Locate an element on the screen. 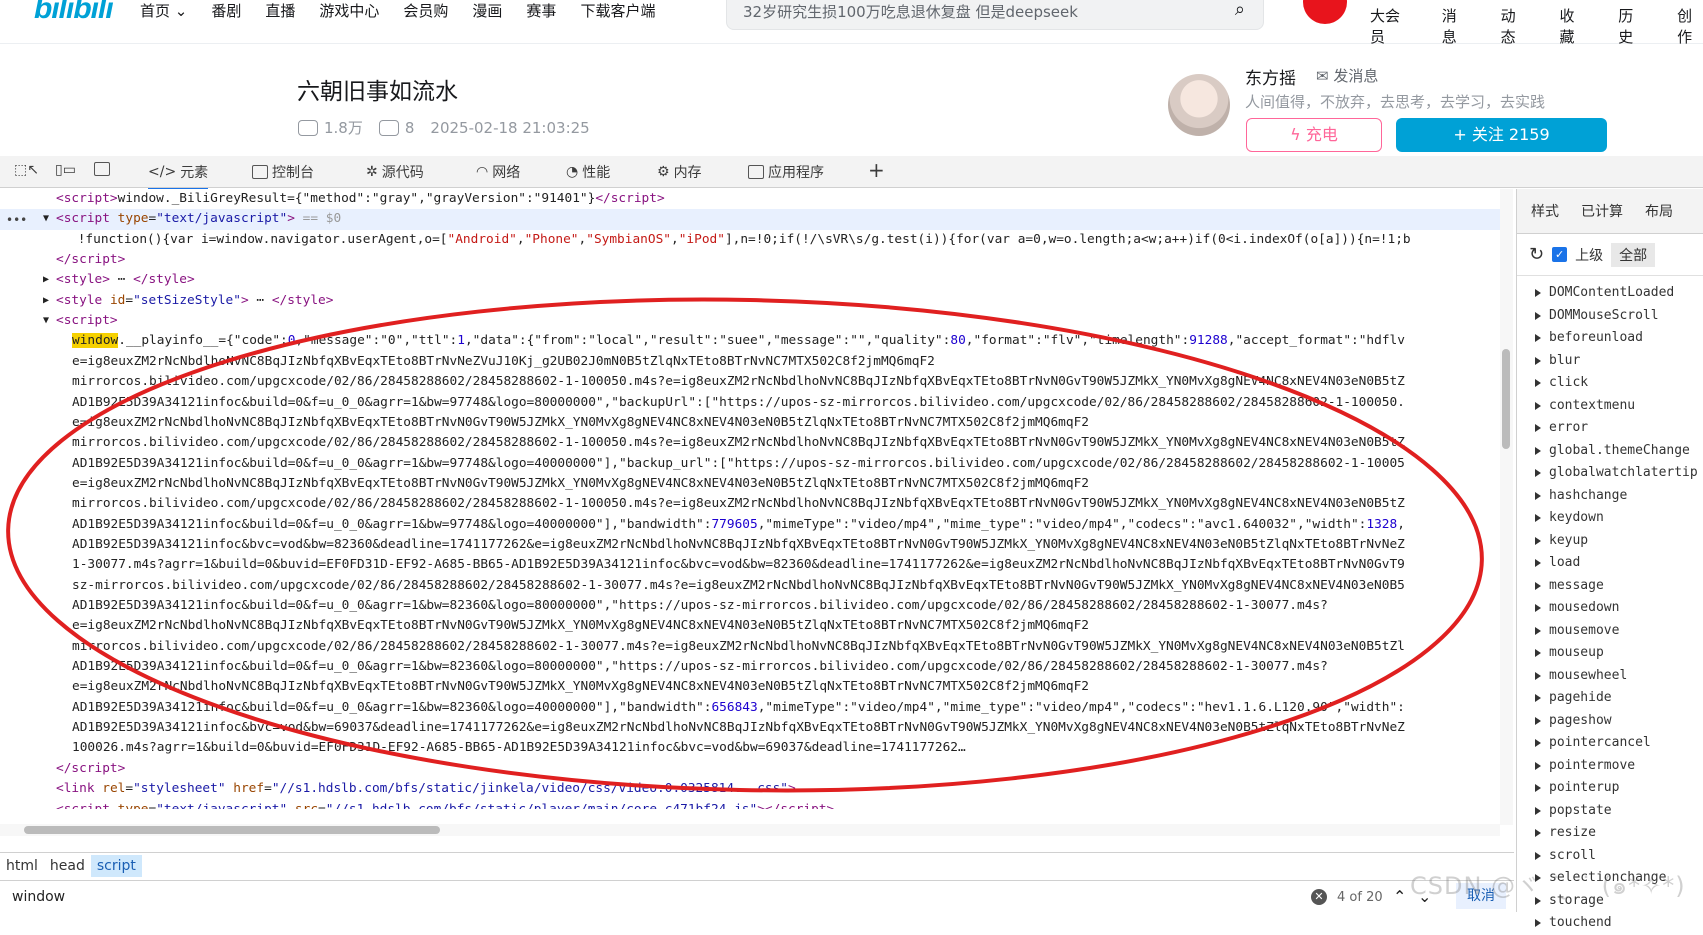  event-listener-item: hashchange is located at coordinates (1610, 496).